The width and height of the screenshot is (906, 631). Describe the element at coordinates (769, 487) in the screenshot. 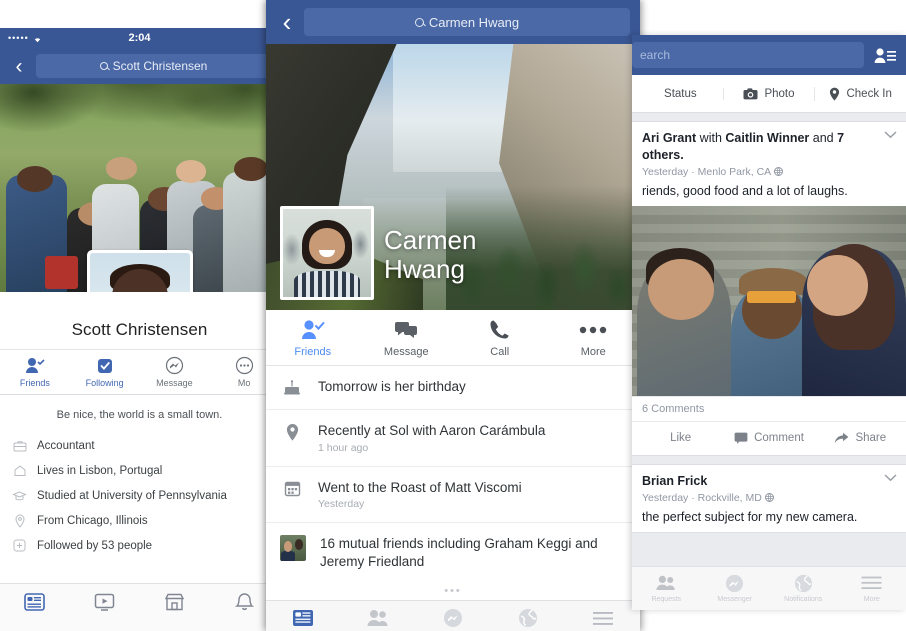

I see `post-header: Brian Frick Yesterday · Rockville, MD` at that location.